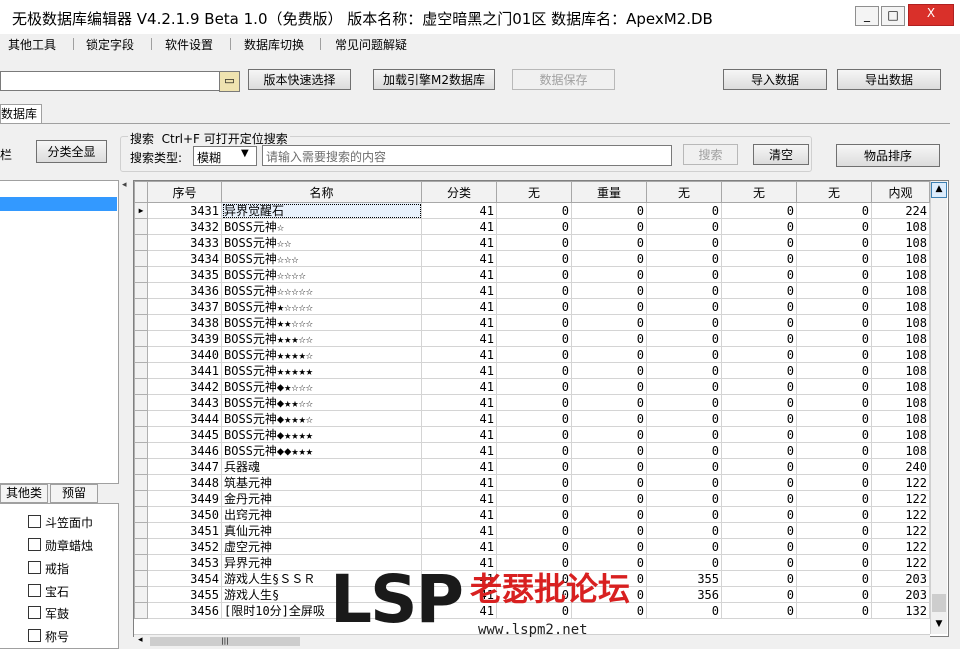  Describe the element at coordinates (532, 498) in the screenshot. I see `table-row: 3449 金丹元神 41 0 0 0 0 0 122` at that location.